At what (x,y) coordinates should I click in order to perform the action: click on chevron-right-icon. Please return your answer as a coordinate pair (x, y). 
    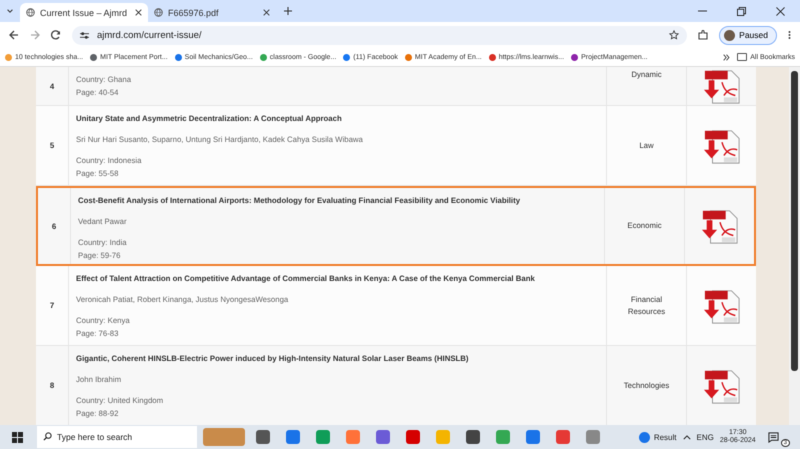
    Looking at the image, I should click on (726, 57).